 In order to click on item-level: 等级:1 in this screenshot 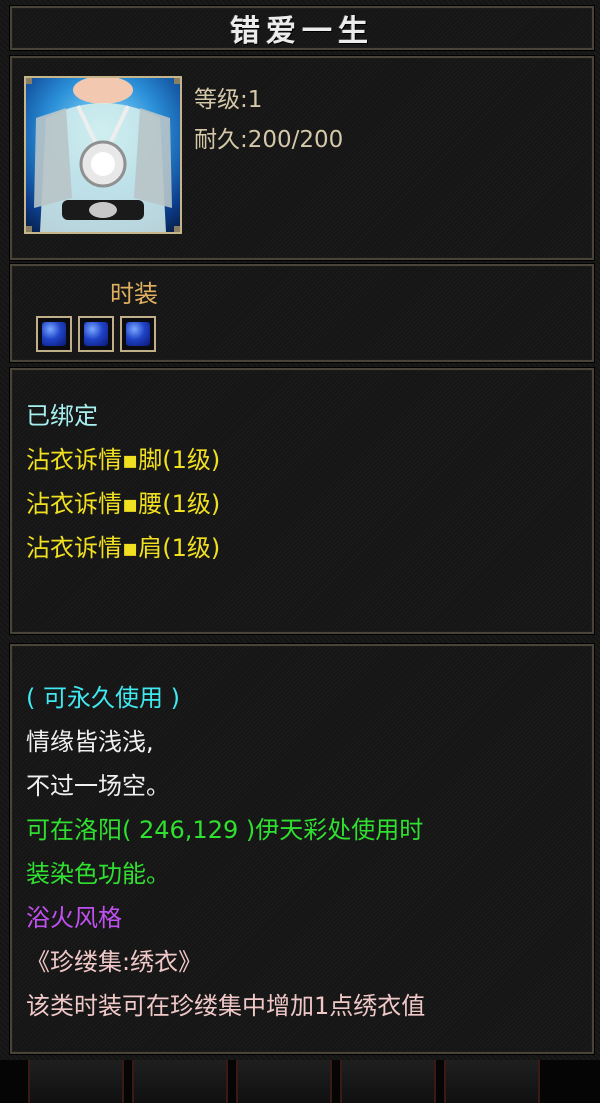, I will do `click(228, 100)`.